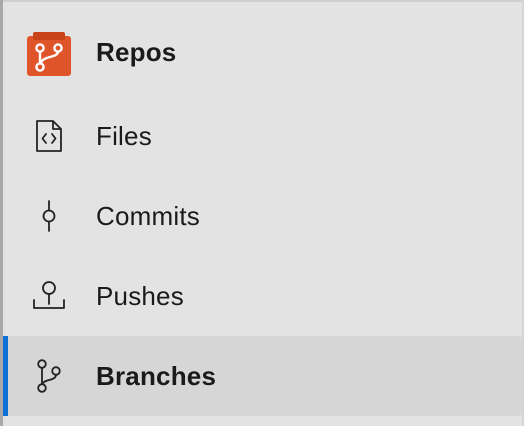 The width and height of the screenshot is (524, 426). What do you see at coordinates (49, 54) in the screenshot?
I see `repos-app-icon` at bounding box center [49, 54].